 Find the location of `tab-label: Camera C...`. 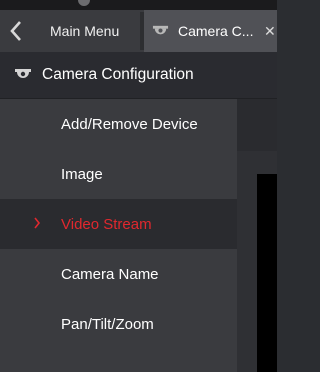

tab-label: Camera C... is located at coordinates (216, 31).